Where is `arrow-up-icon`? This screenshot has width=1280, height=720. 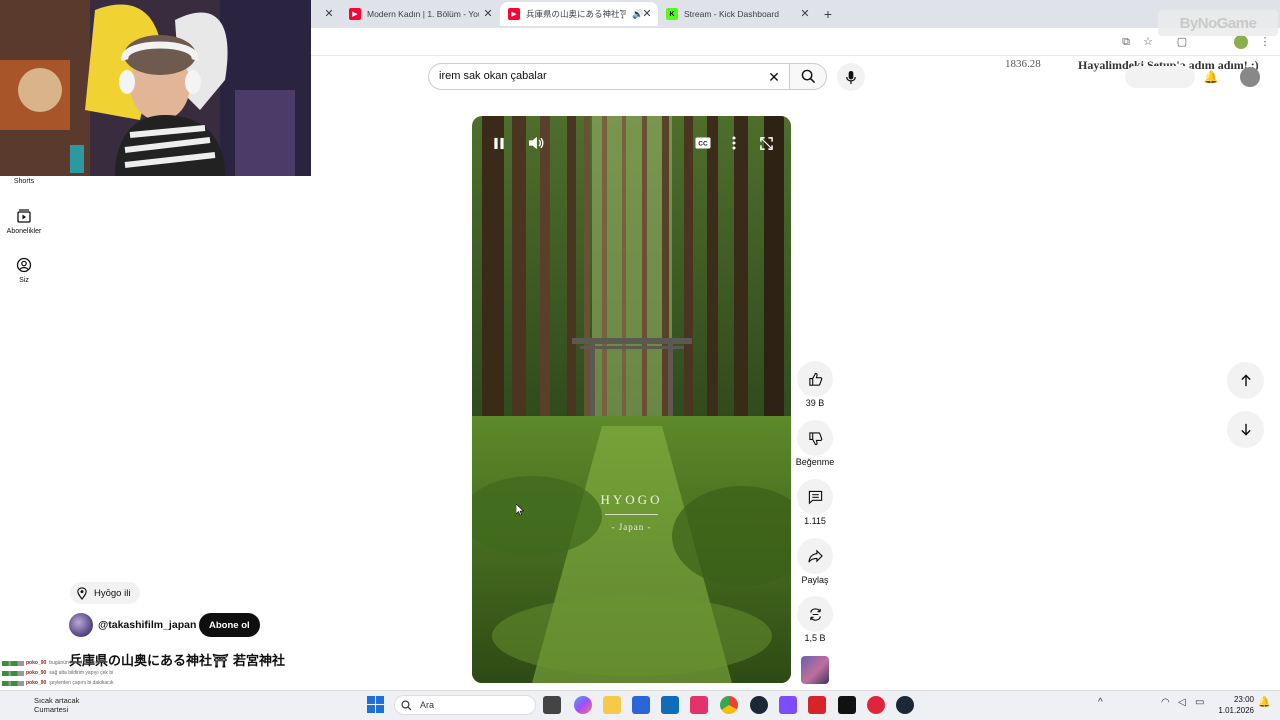 arrow-up-icon is located at coordinates (1245, 380).